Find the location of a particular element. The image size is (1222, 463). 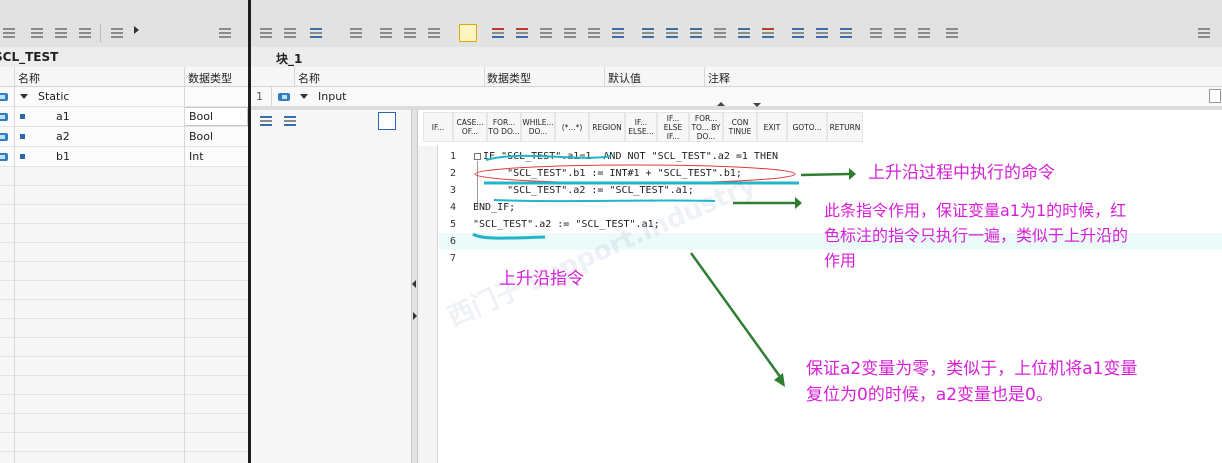

static-row: Static is located at coordinates (124, 97).